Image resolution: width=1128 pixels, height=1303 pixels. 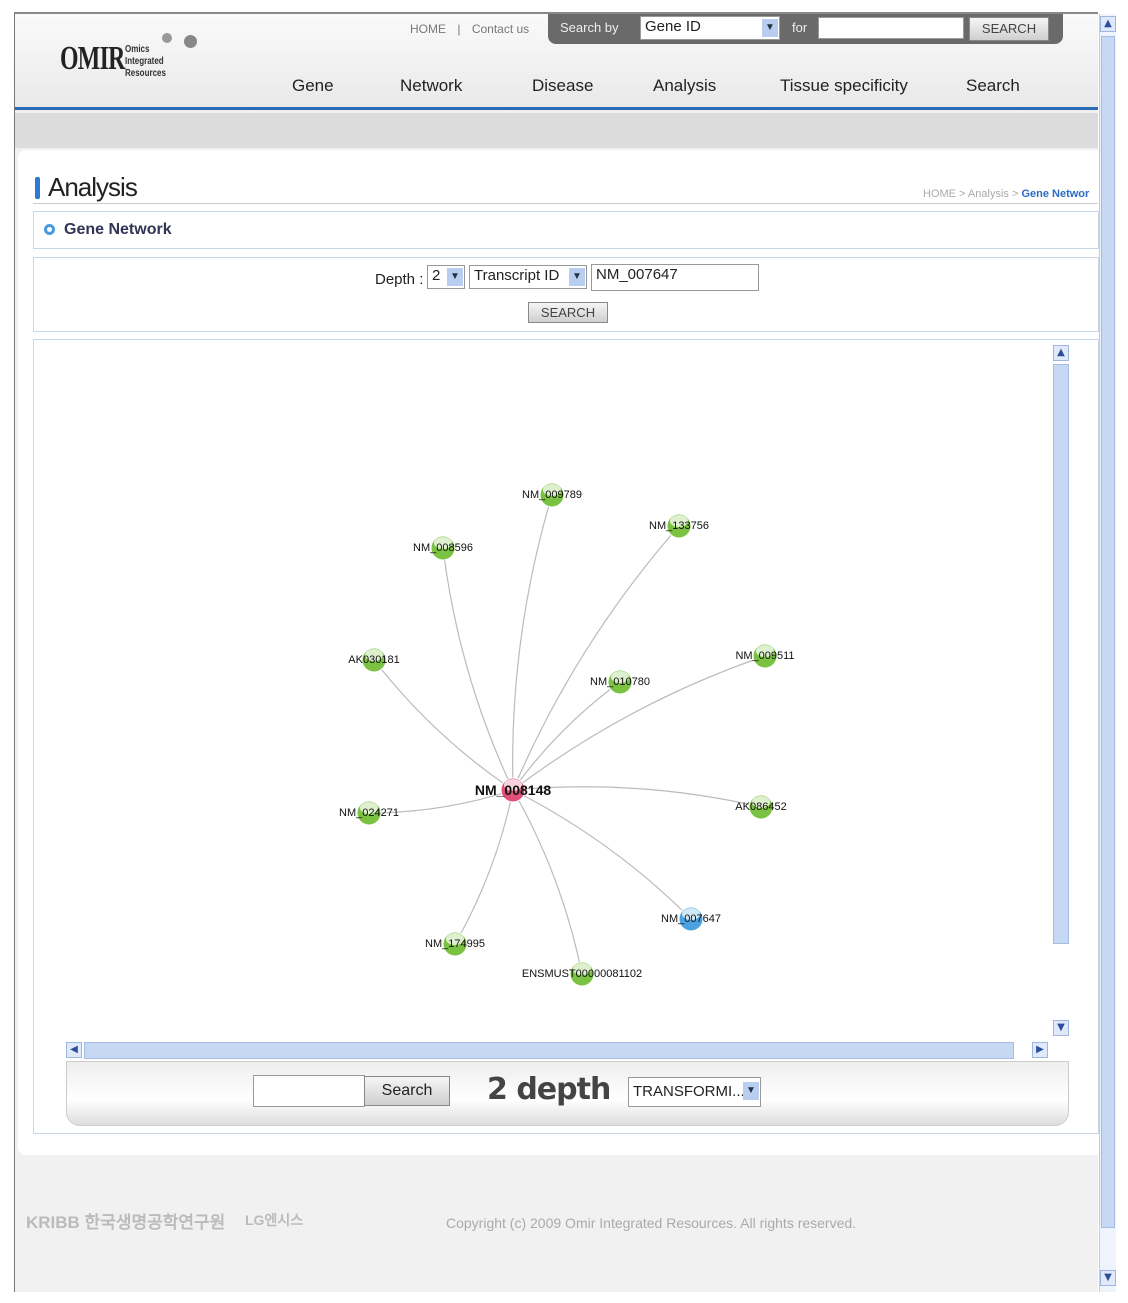 I want to click on graph-toolbar: Search 2 depth TRANSFORMI... ▼, so click(x=567, y=1093).